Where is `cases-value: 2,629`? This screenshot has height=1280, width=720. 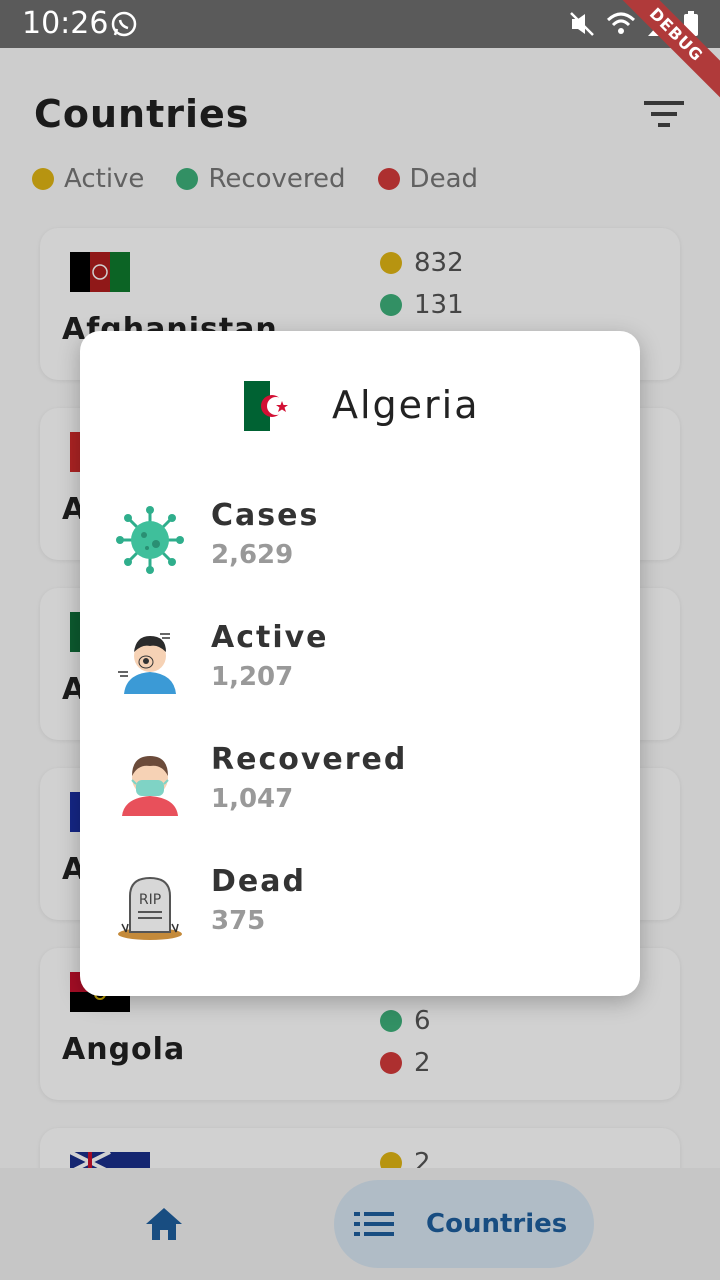
cases-value: 2,629 is located at coordinates (252, 555).